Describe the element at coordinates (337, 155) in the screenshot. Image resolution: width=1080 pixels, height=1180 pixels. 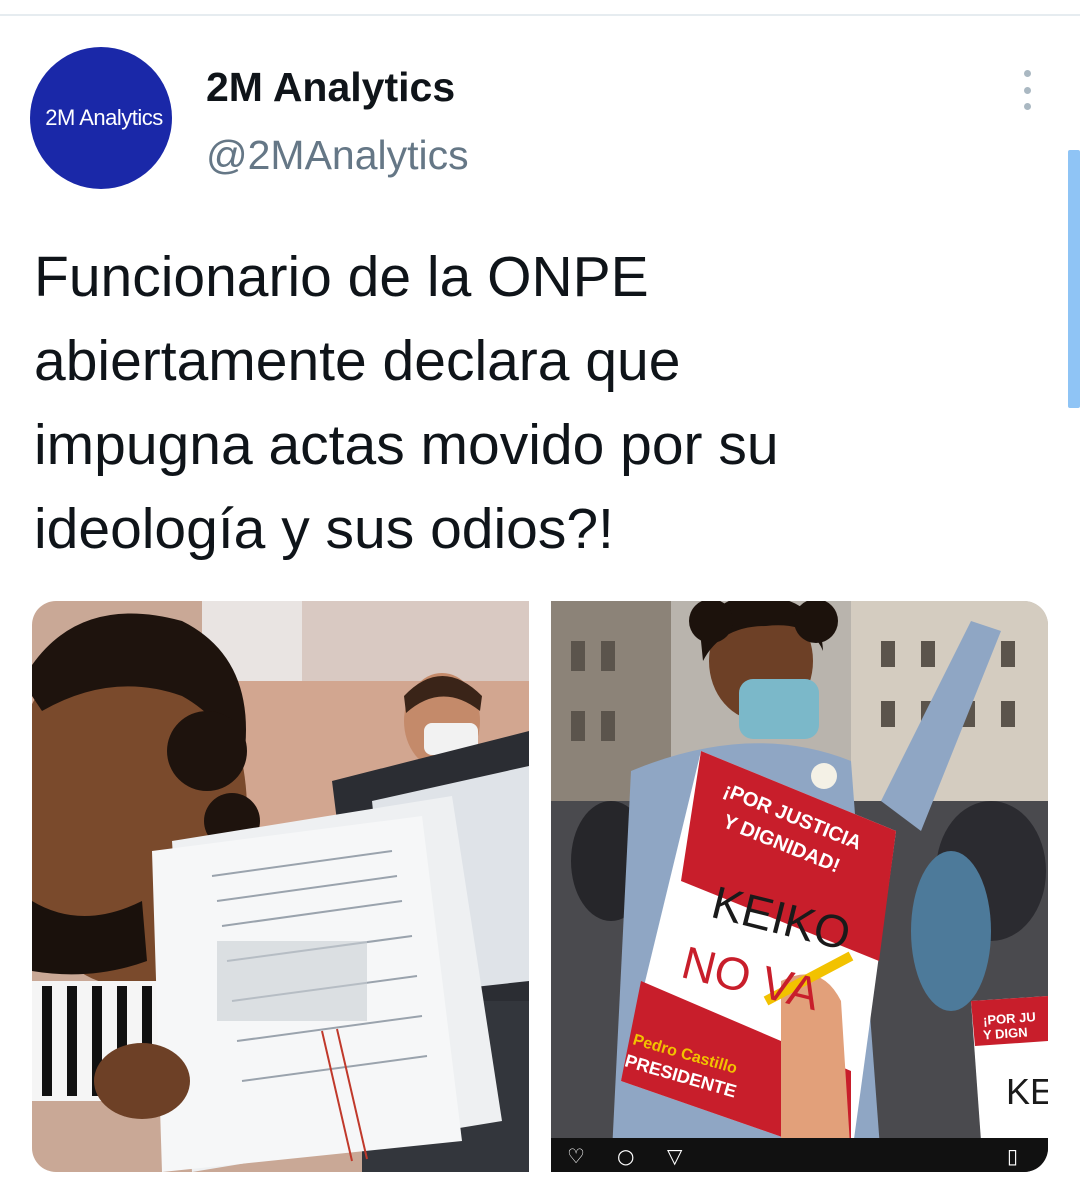
I see `user-handle: @2MAnalytics` at that location.